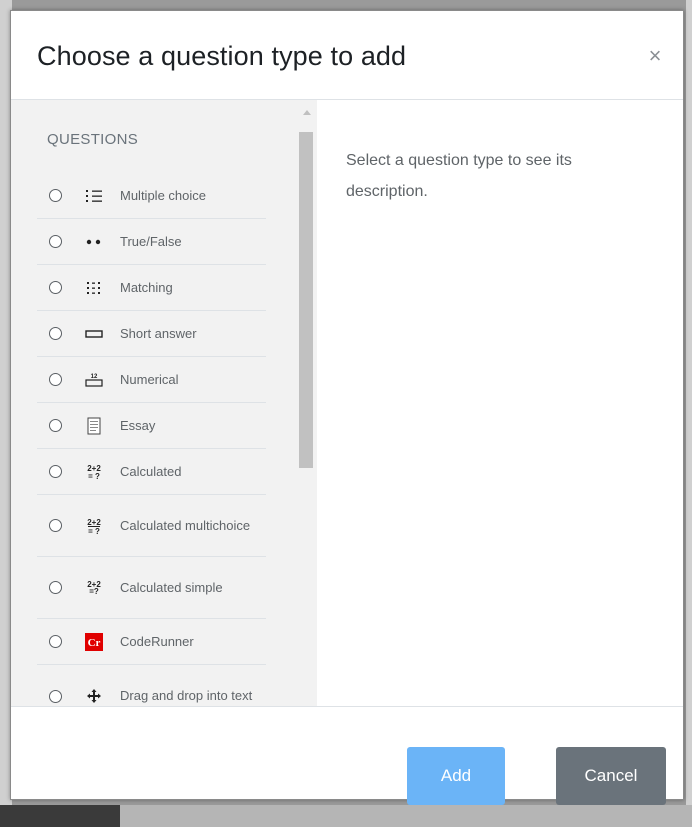  I want to click on svg-text: 2+2, so click(94, 522).